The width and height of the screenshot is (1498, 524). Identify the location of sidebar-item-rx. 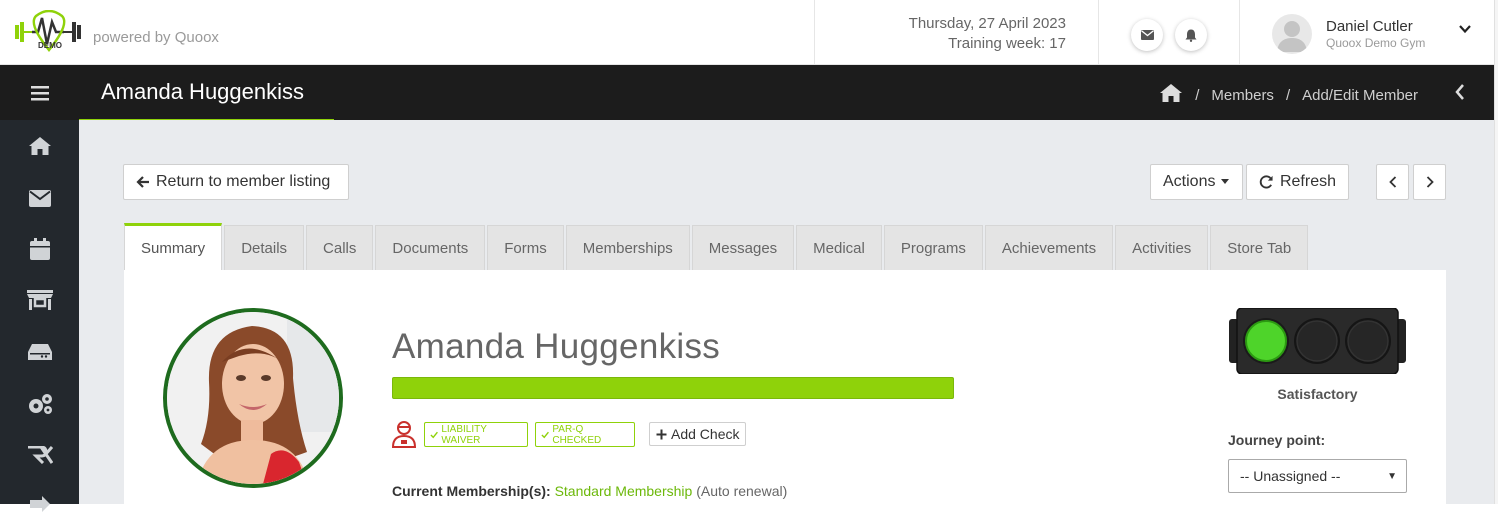
(39, 455).